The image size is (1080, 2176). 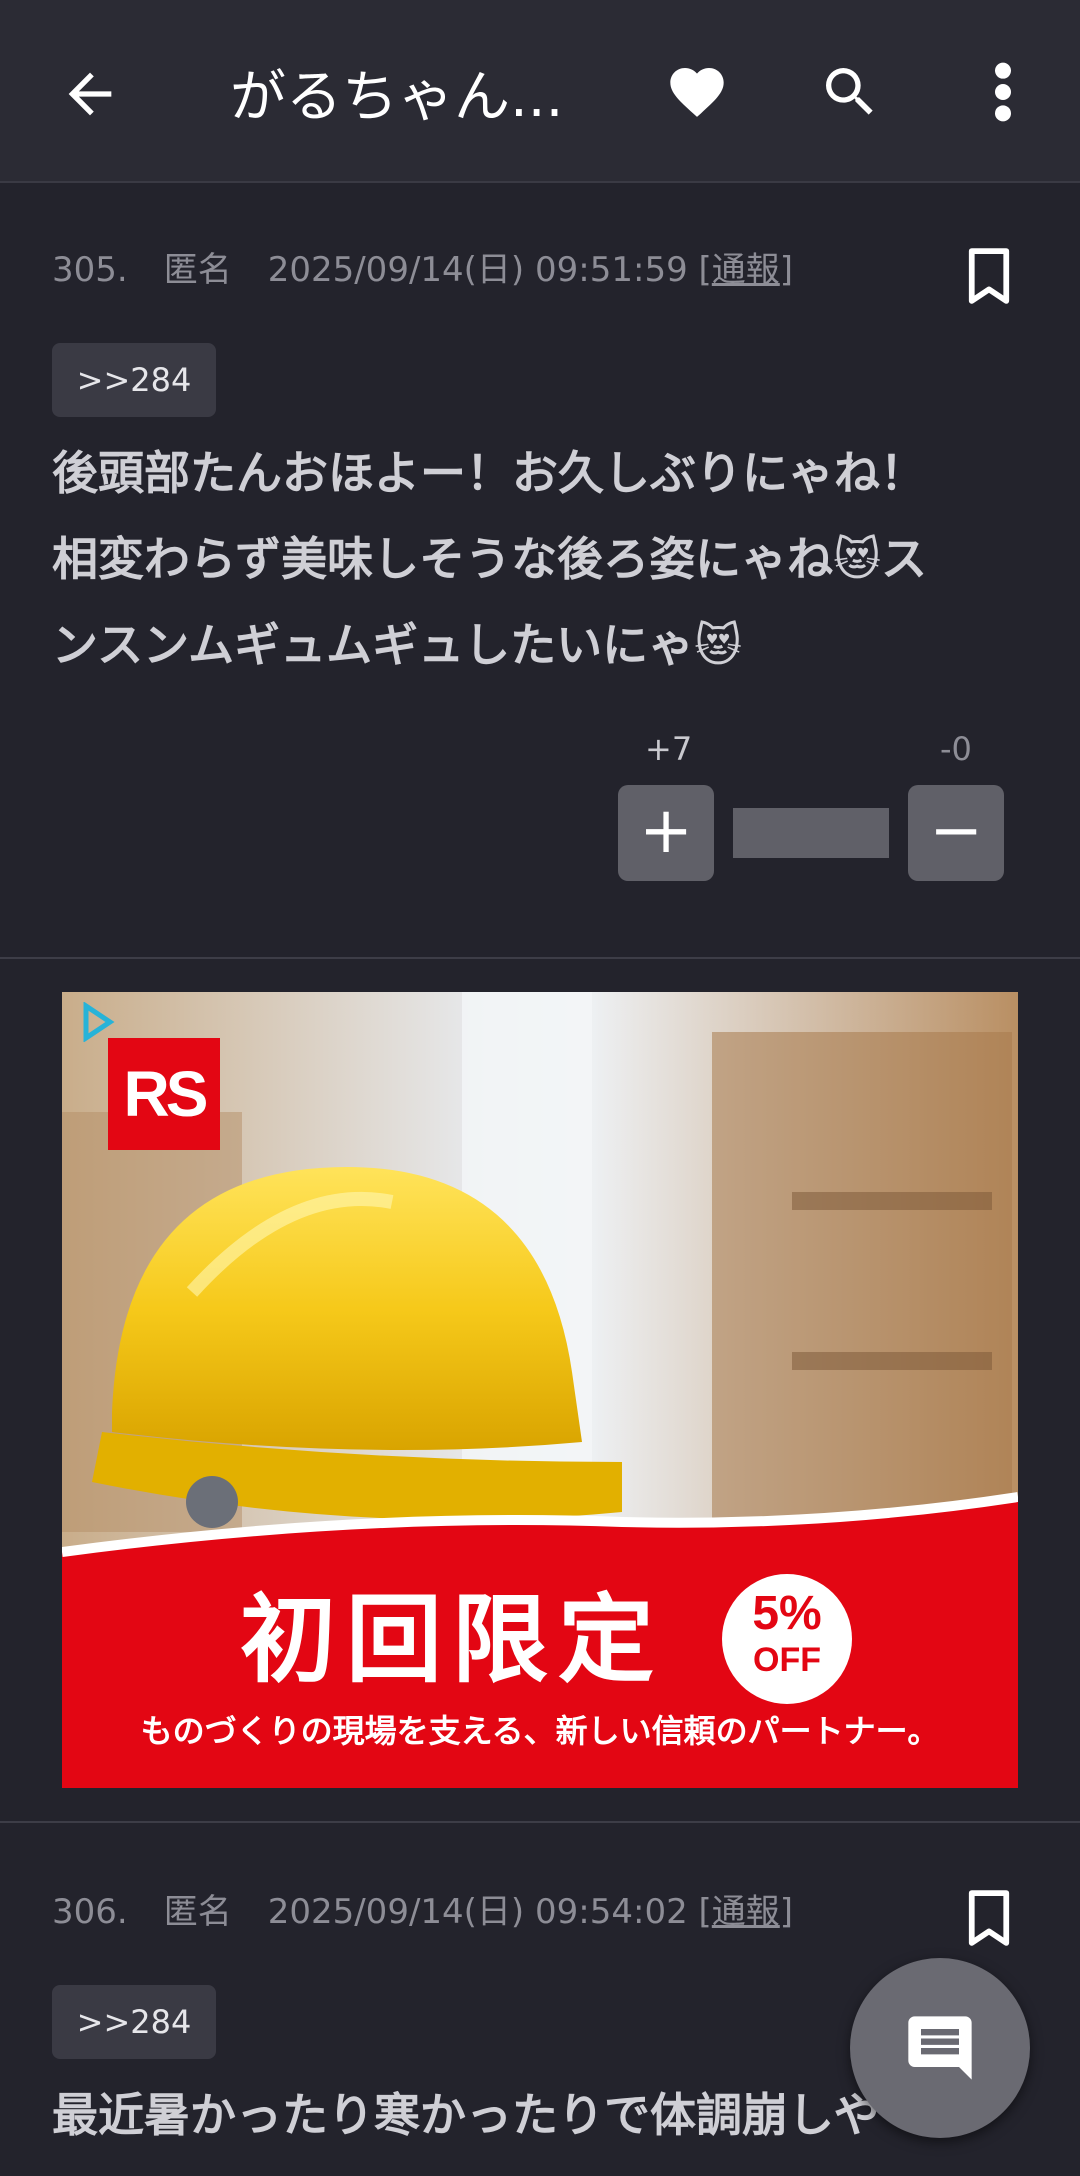 What do you see at coordinates (477, 1912) in the screenshot?
I see `post-datetime: 2025/09/14(日) 09:54:02` at bounding box center [477, 1912].